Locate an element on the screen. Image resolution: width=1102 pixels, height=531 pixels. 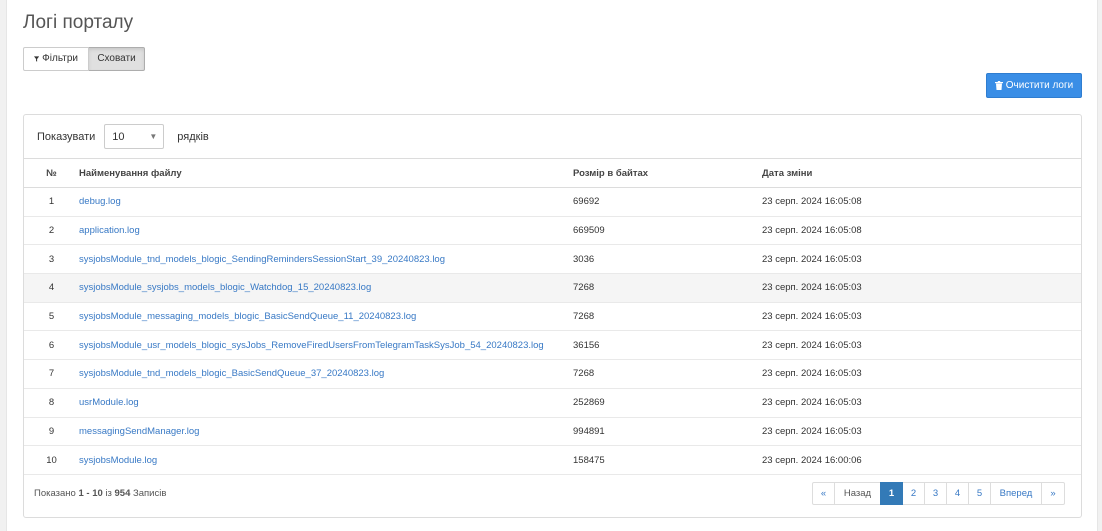
info-total: 954 is located at coordinates (122, 493).